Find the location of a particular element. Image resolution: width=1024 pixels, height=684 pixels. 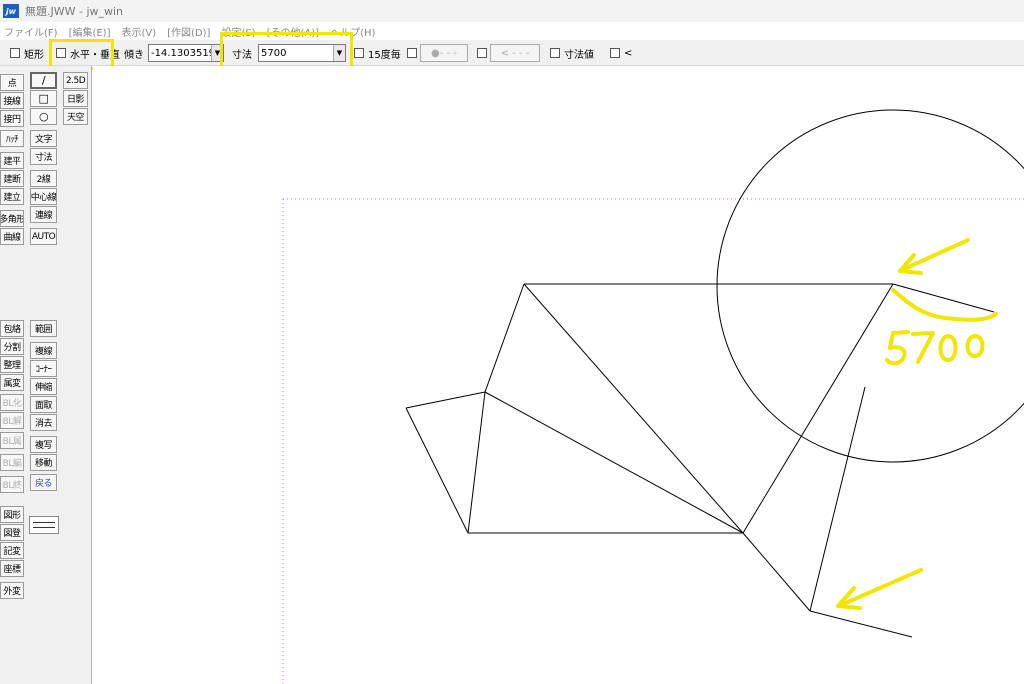

title-bar: jw 無題.JWW - jw_win is located at coordinates (512, 11).